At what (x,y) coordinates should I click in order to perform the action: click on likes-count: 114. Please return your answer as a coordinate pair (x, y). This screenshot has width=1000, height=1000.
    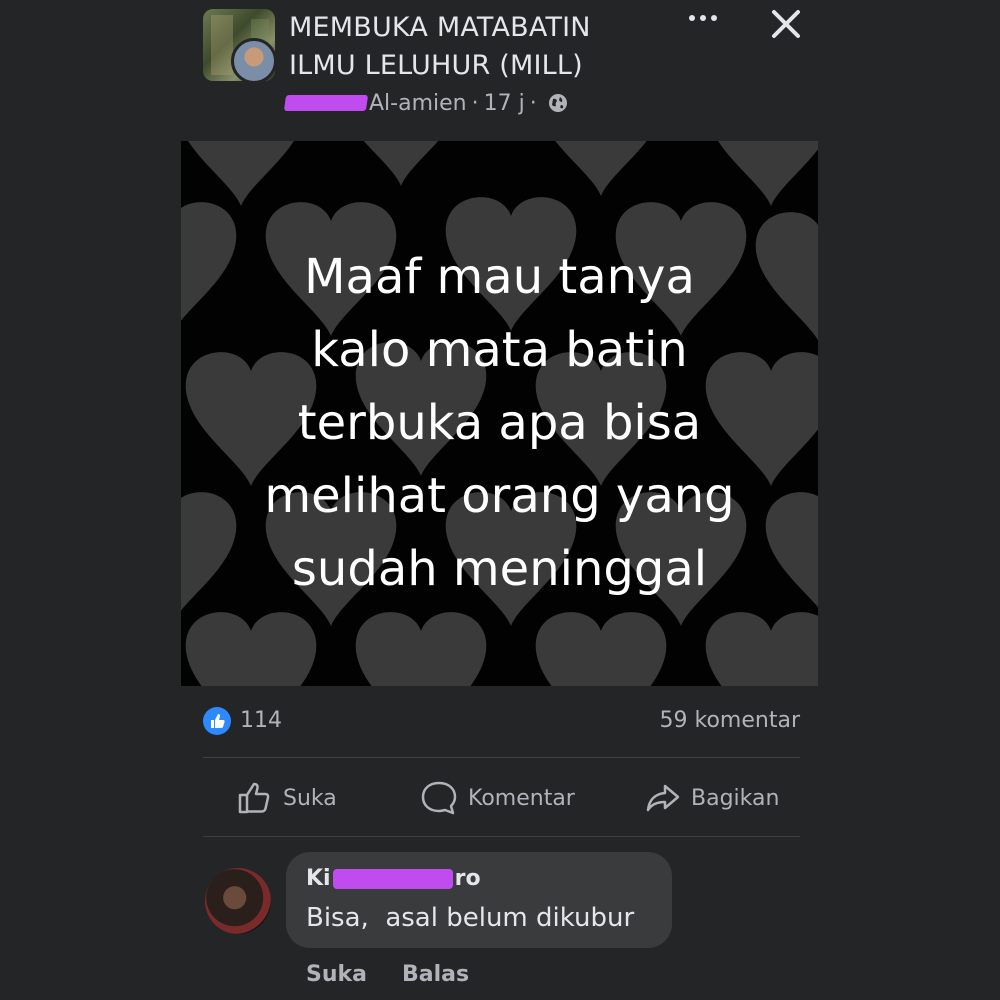
    Looking at the image, I should click on (261, 721).